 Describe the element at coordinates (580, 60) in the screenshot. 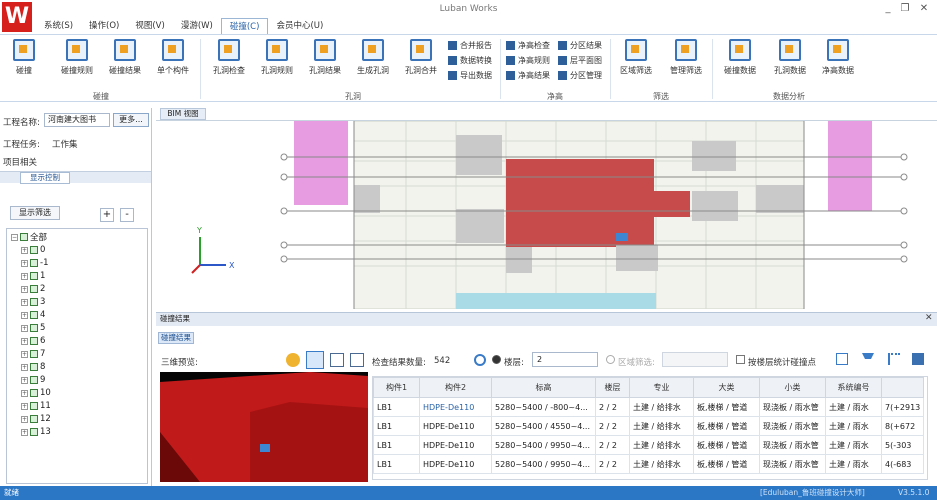

I see `floor-plan-button: 层平面图` at that location.